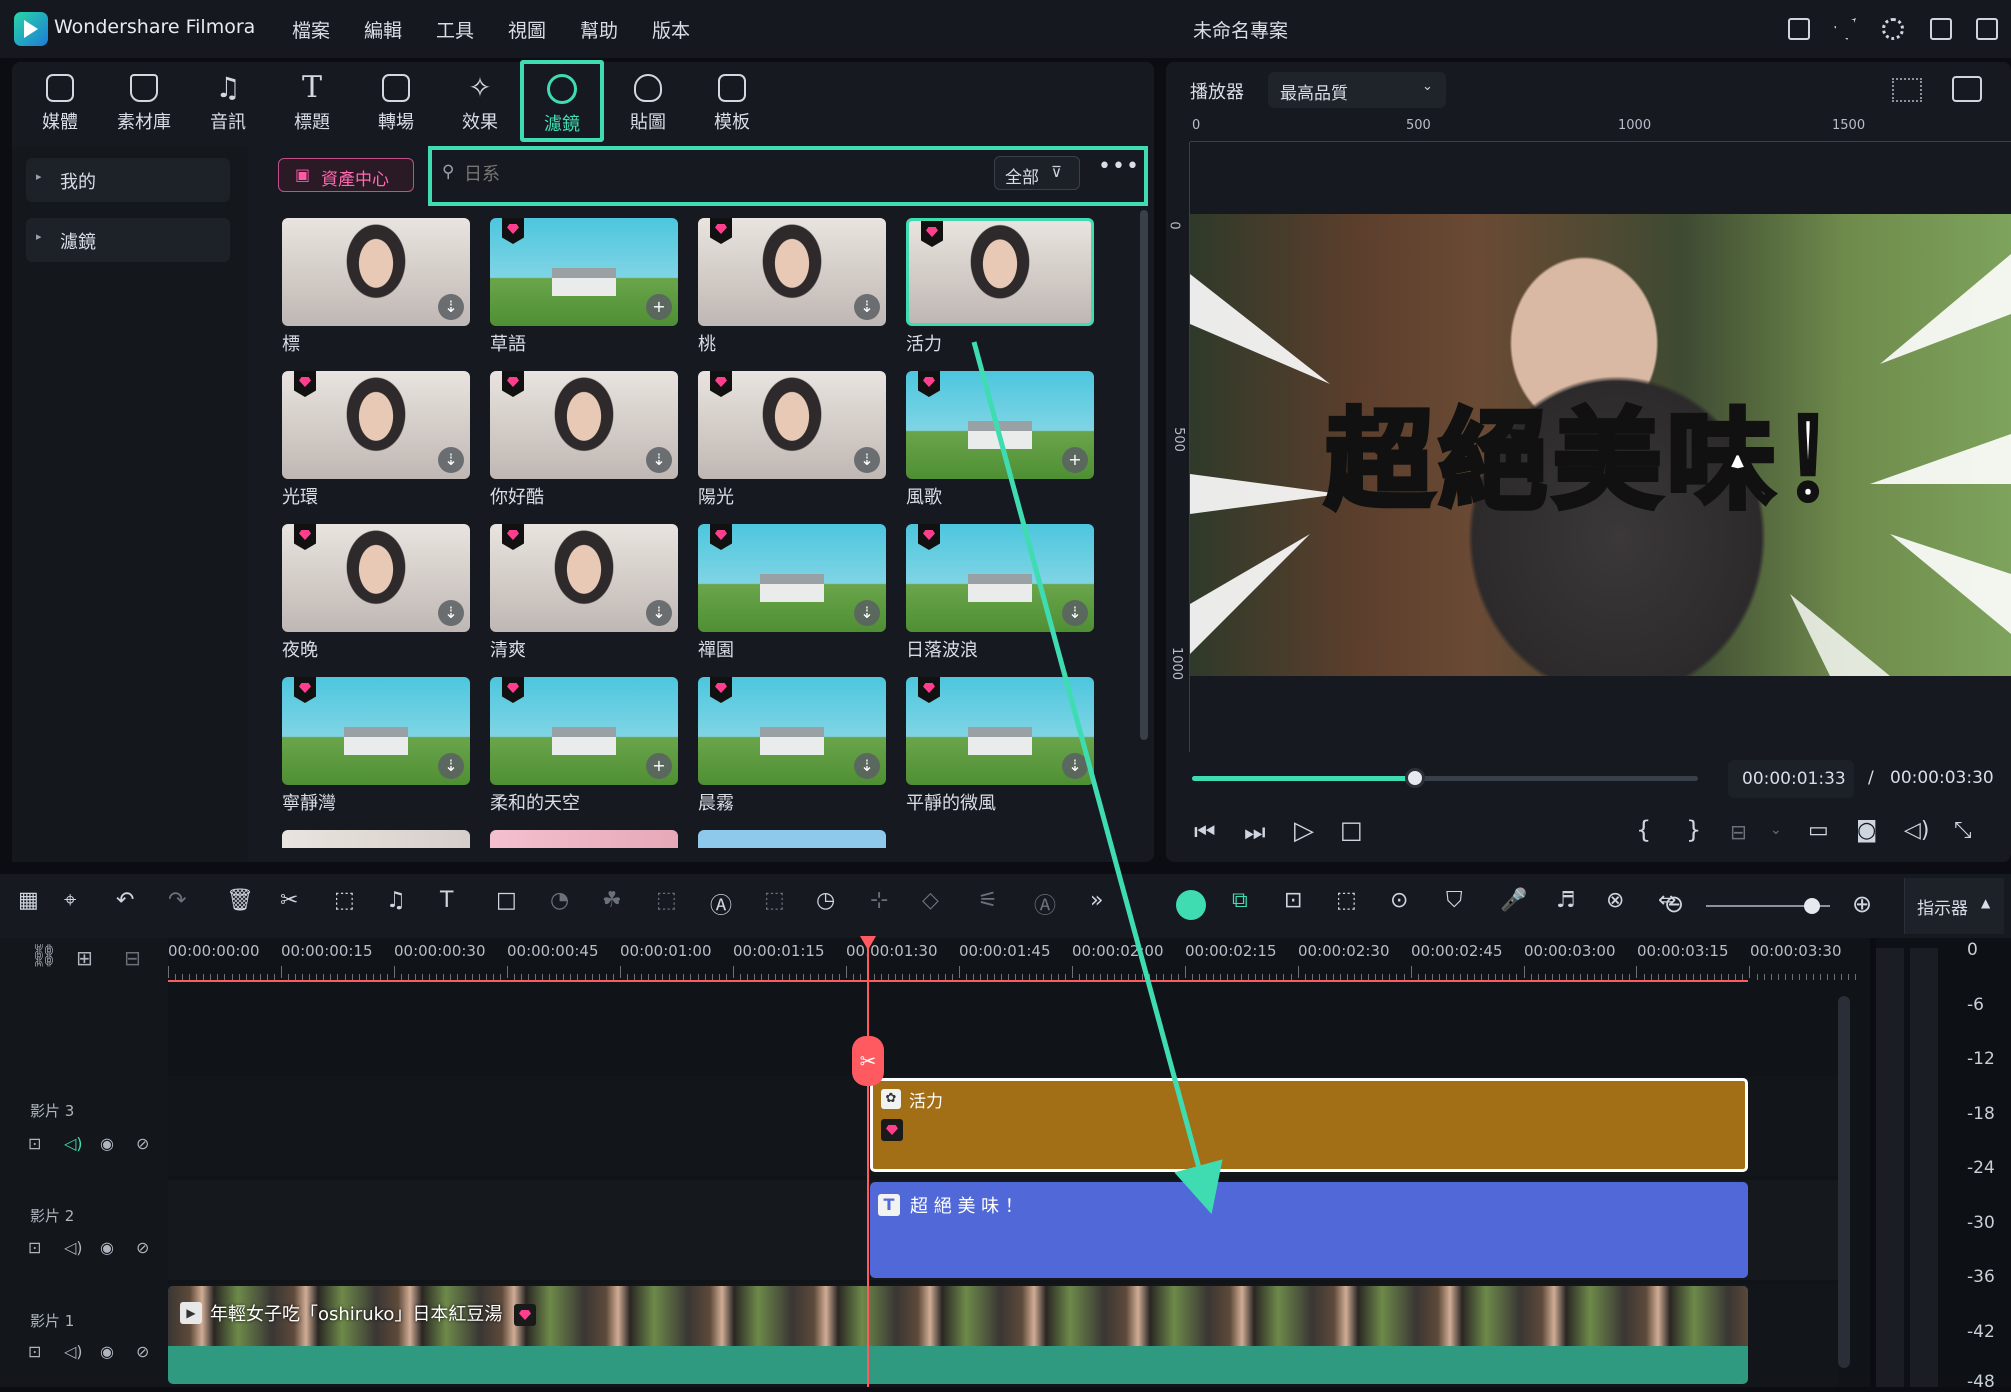 The width and height of the screenshot is (2011, 1392). What do you see at coordinates (228, 105) in the screenshot?
I see `tab-audio: ♫ 音訊` at bounding box center [228, 105].